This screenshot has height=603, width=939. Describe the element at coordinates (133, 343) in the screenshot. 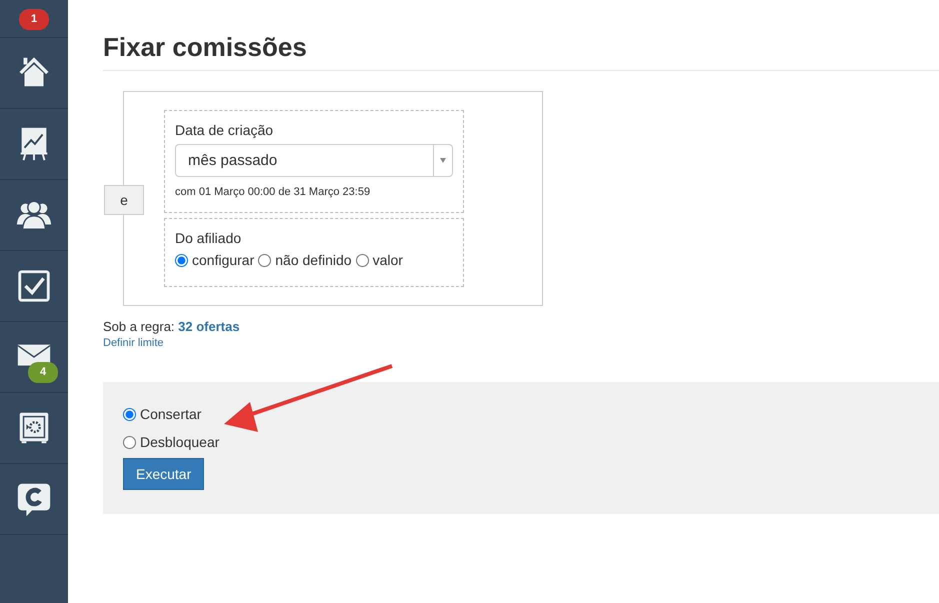

I see `limit-link: Definir limite` at that location.